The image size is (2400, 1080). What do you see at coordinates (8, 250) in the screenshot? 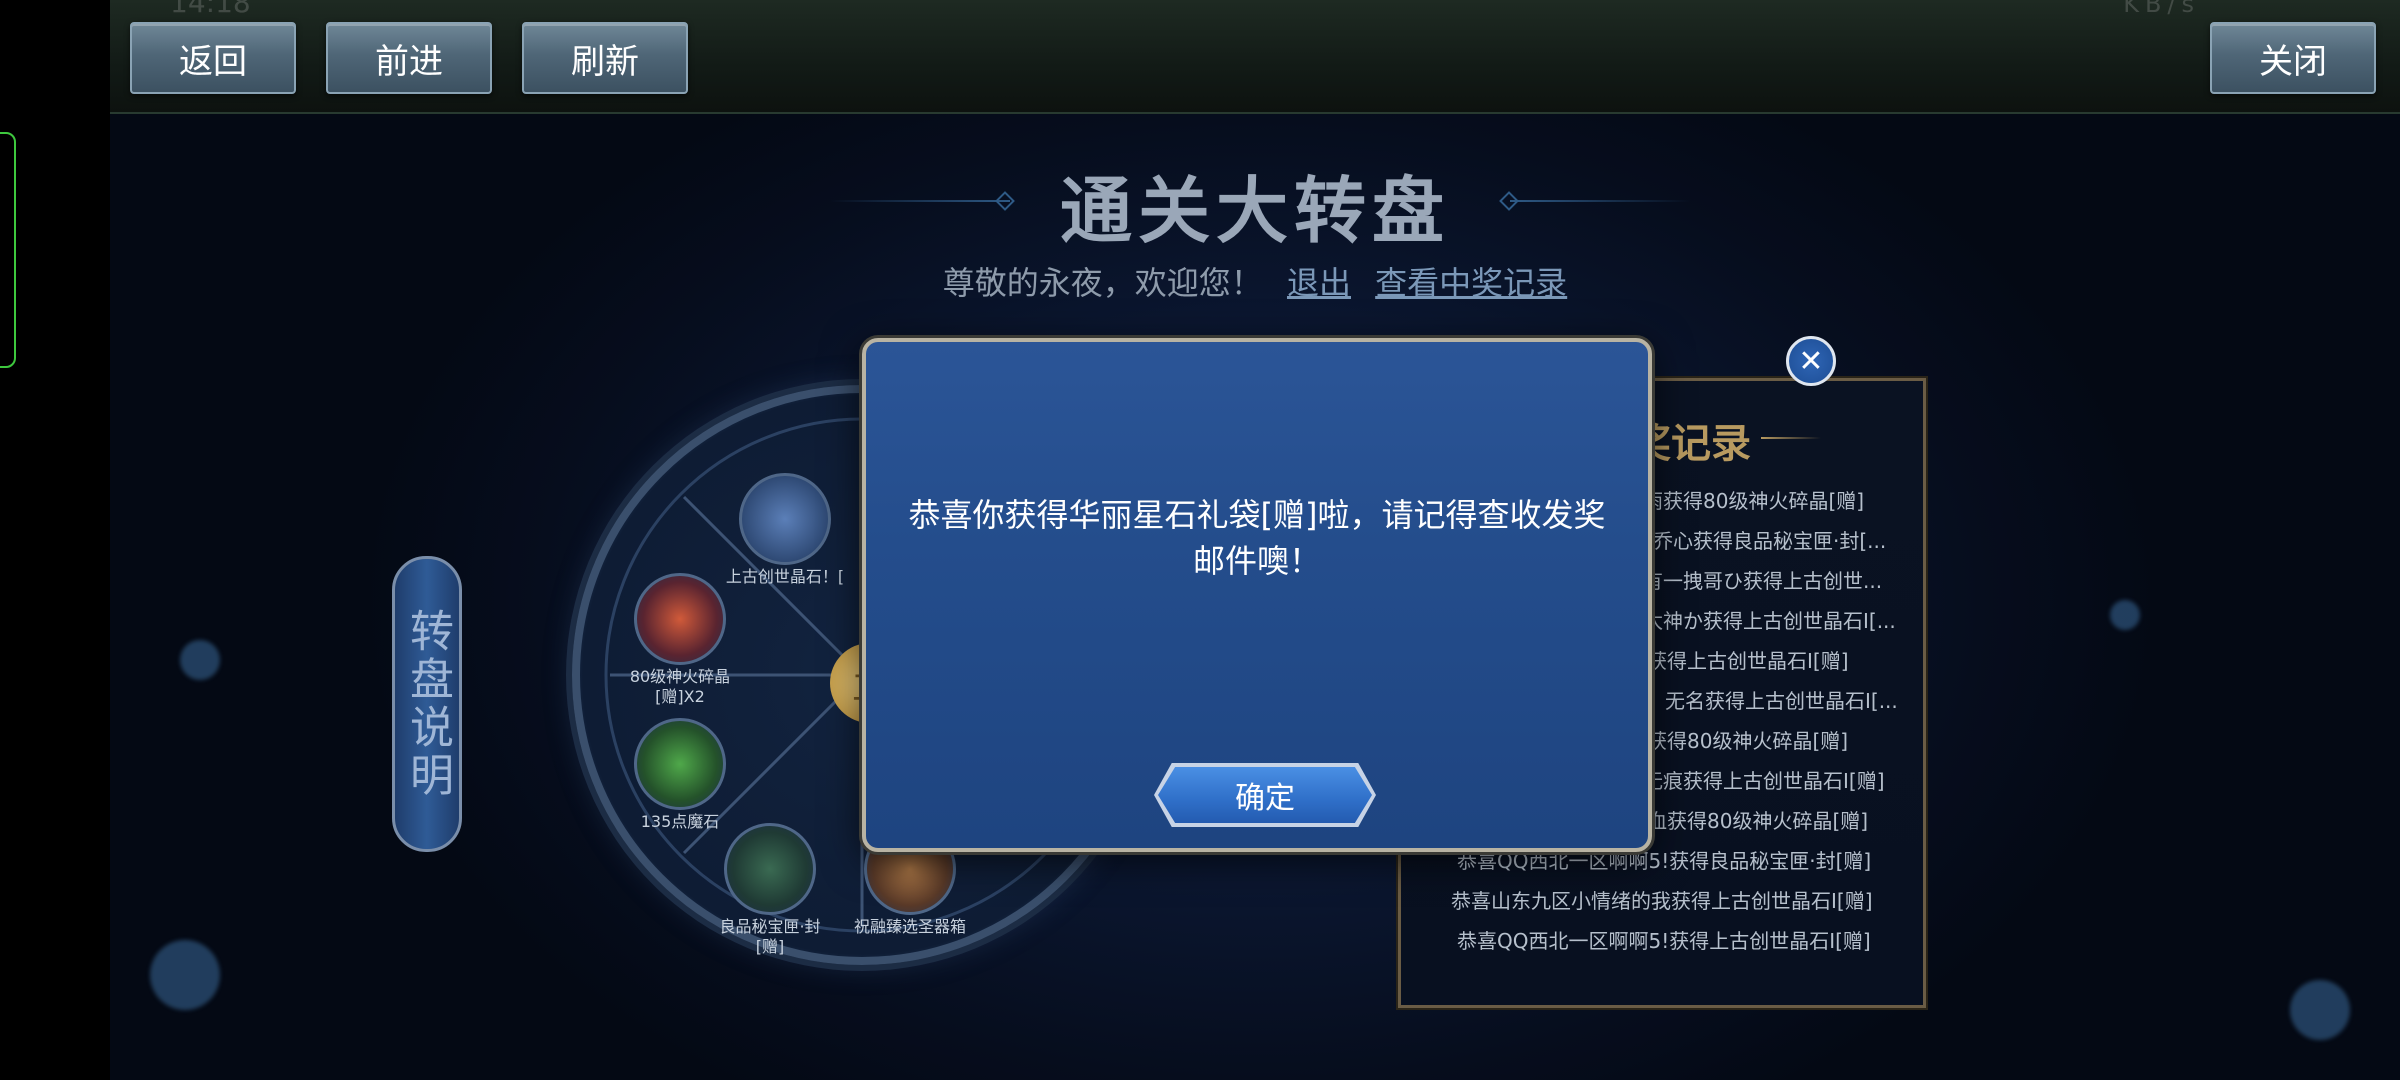
I see `side-panel-handle` at bounding box center [8, 250].